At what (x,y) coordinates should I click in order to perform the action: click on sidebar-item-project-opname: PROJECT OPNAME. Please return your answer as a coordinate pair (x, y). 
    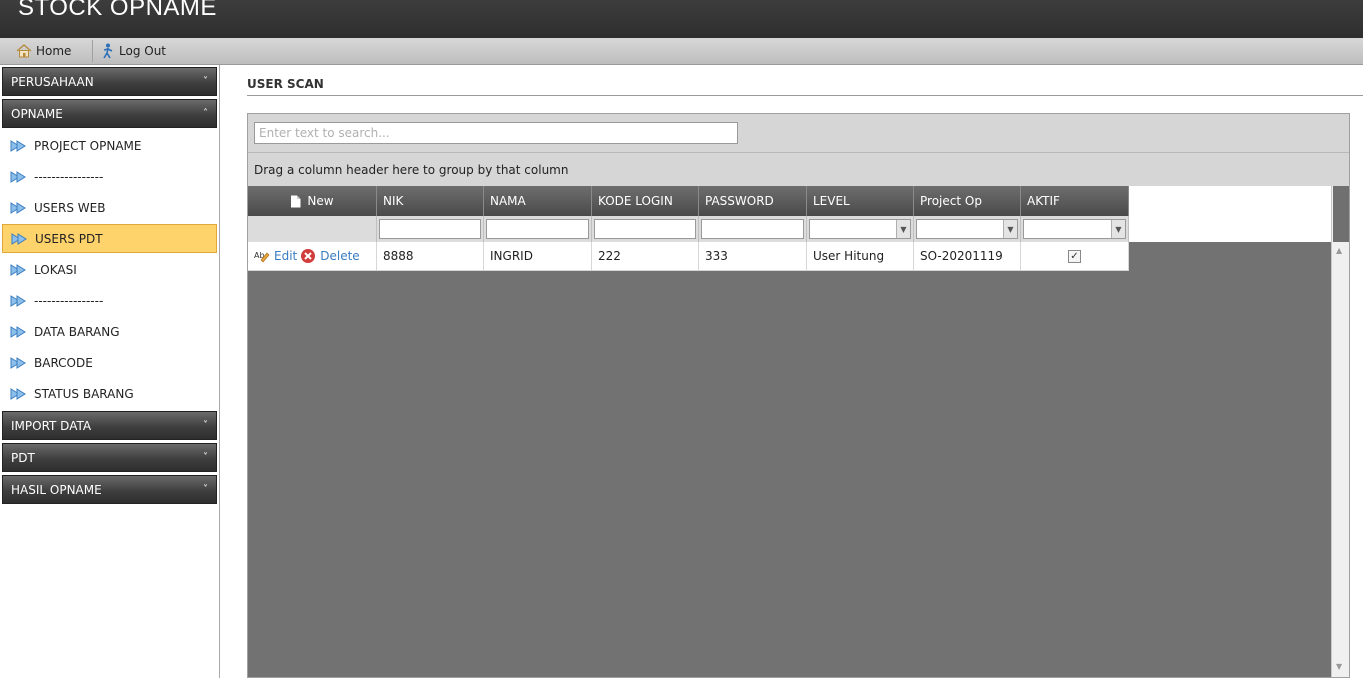
    Looking at the image, I should click on (109, 145).